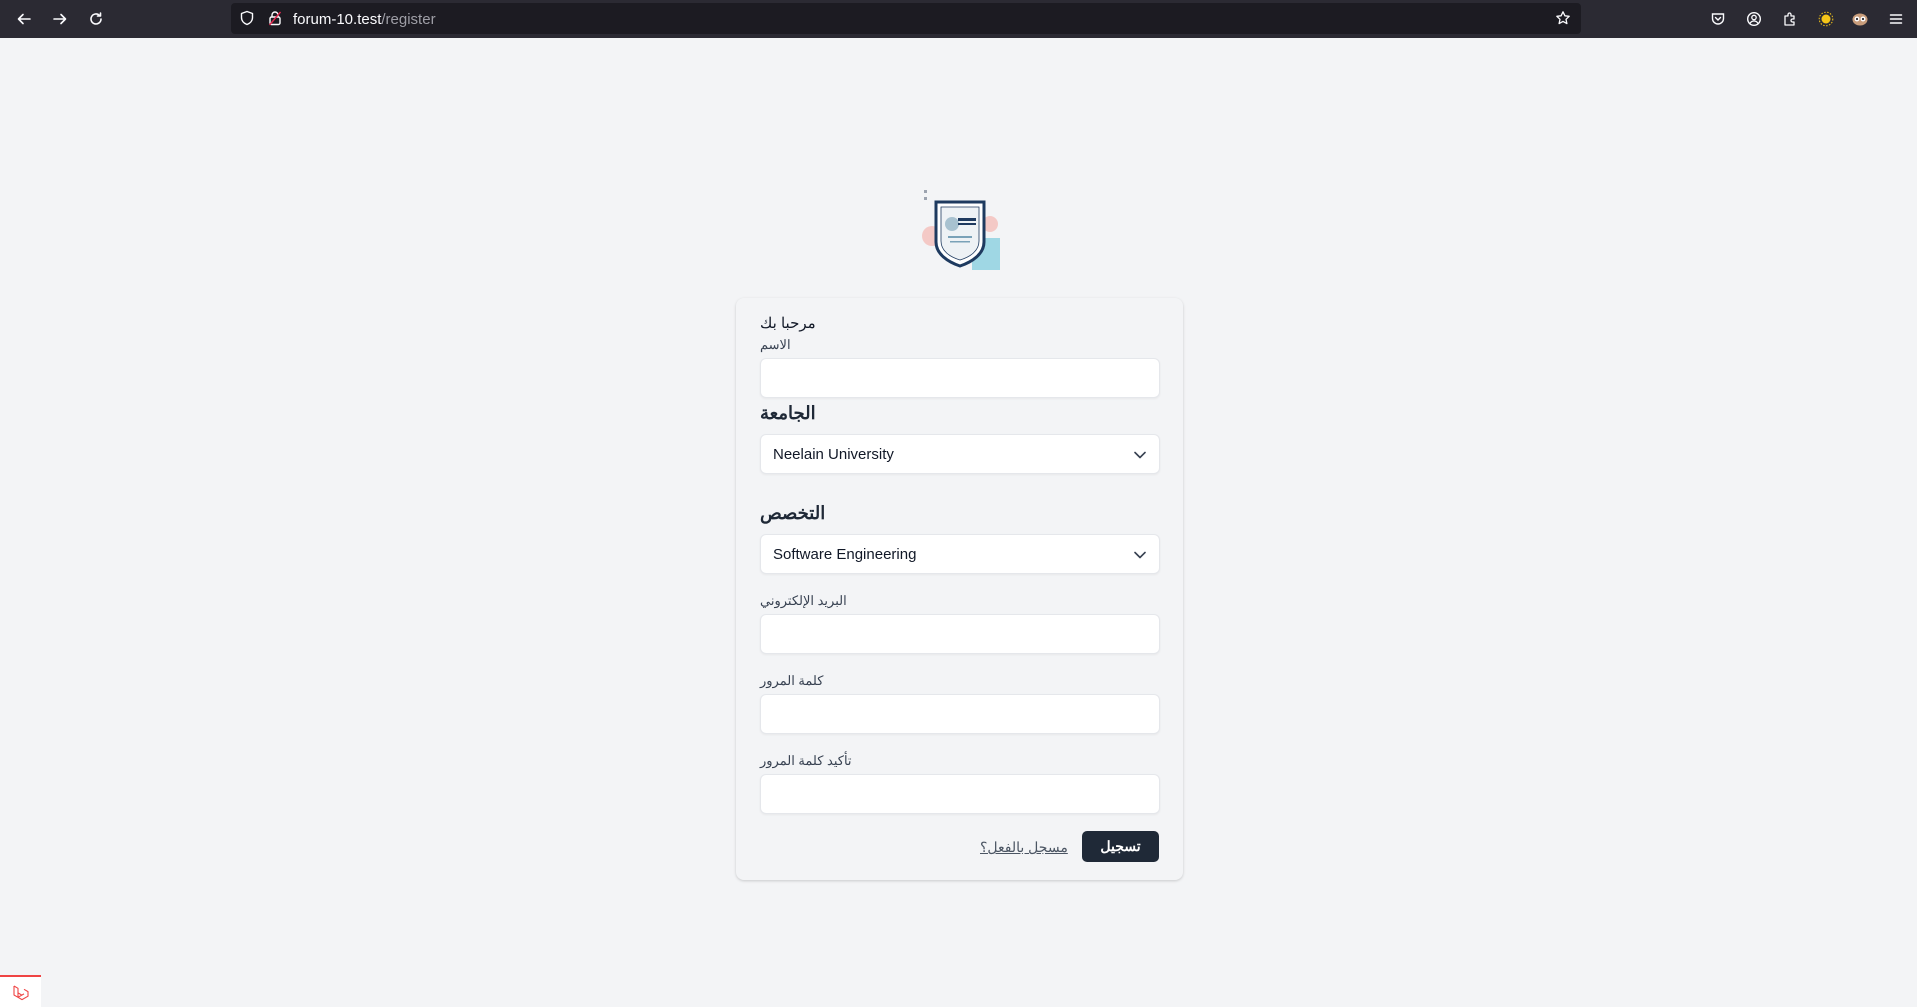 This screenshot has height=1007, width=1917. What do you see at coordinates (20, 991) in the screenshot?
I see `laravel-debug-icon` at bounding box center [20, 991].